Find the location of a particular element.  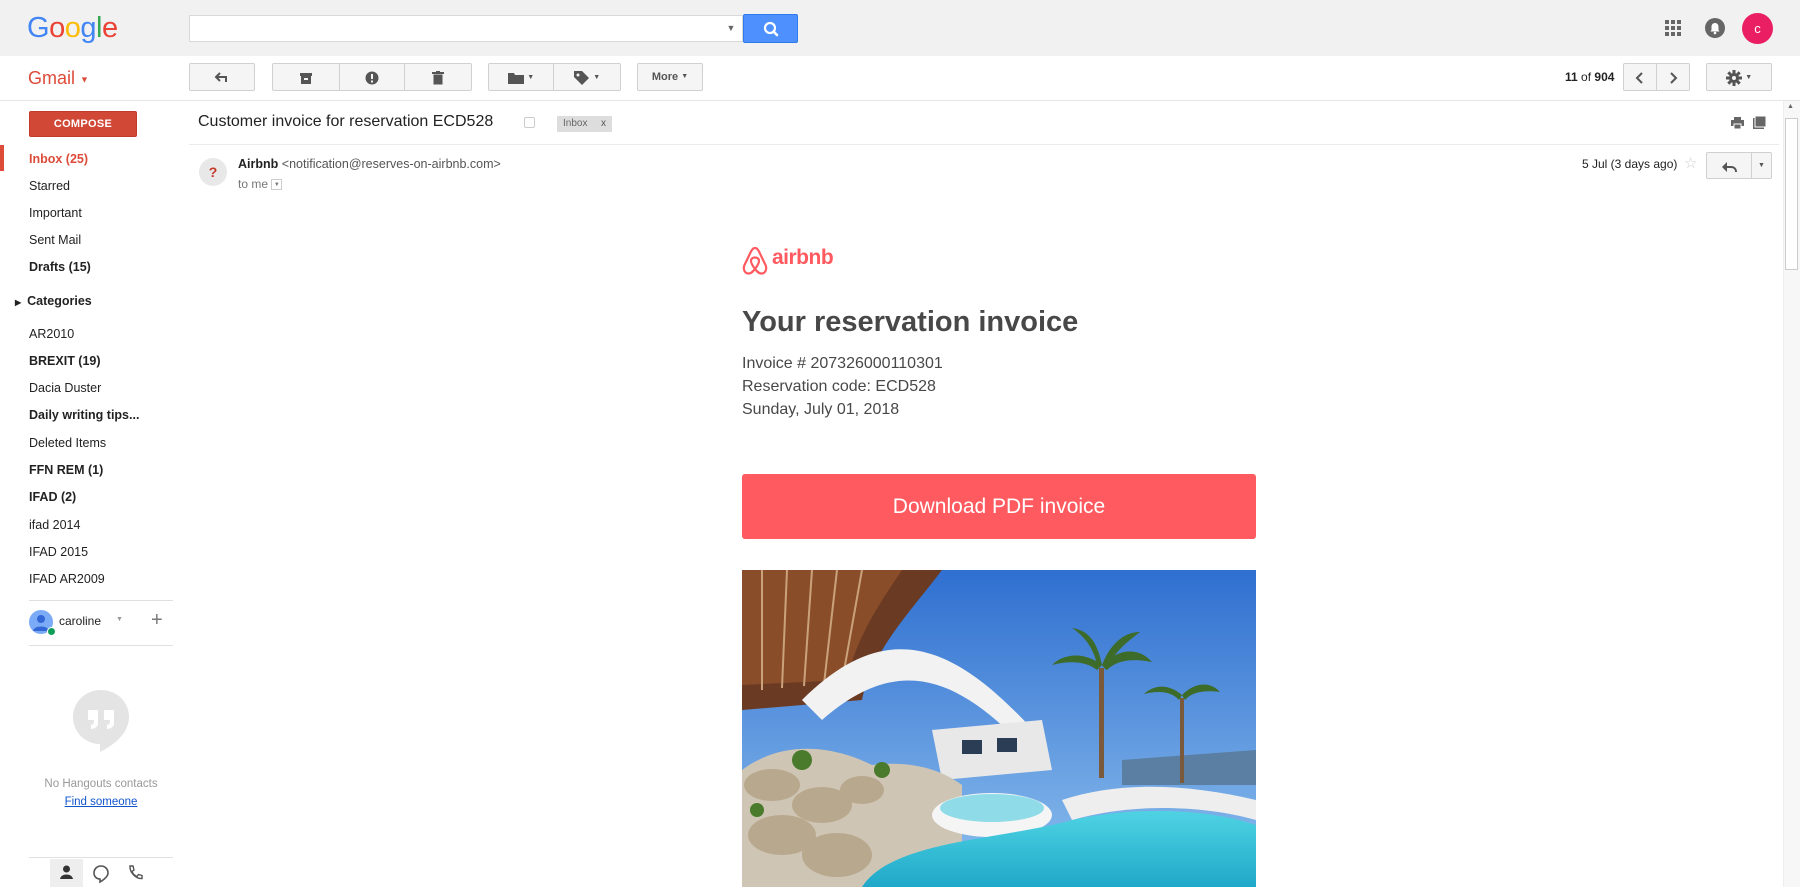

open-in-new-window-icon is located at coordinates (1759, 122).